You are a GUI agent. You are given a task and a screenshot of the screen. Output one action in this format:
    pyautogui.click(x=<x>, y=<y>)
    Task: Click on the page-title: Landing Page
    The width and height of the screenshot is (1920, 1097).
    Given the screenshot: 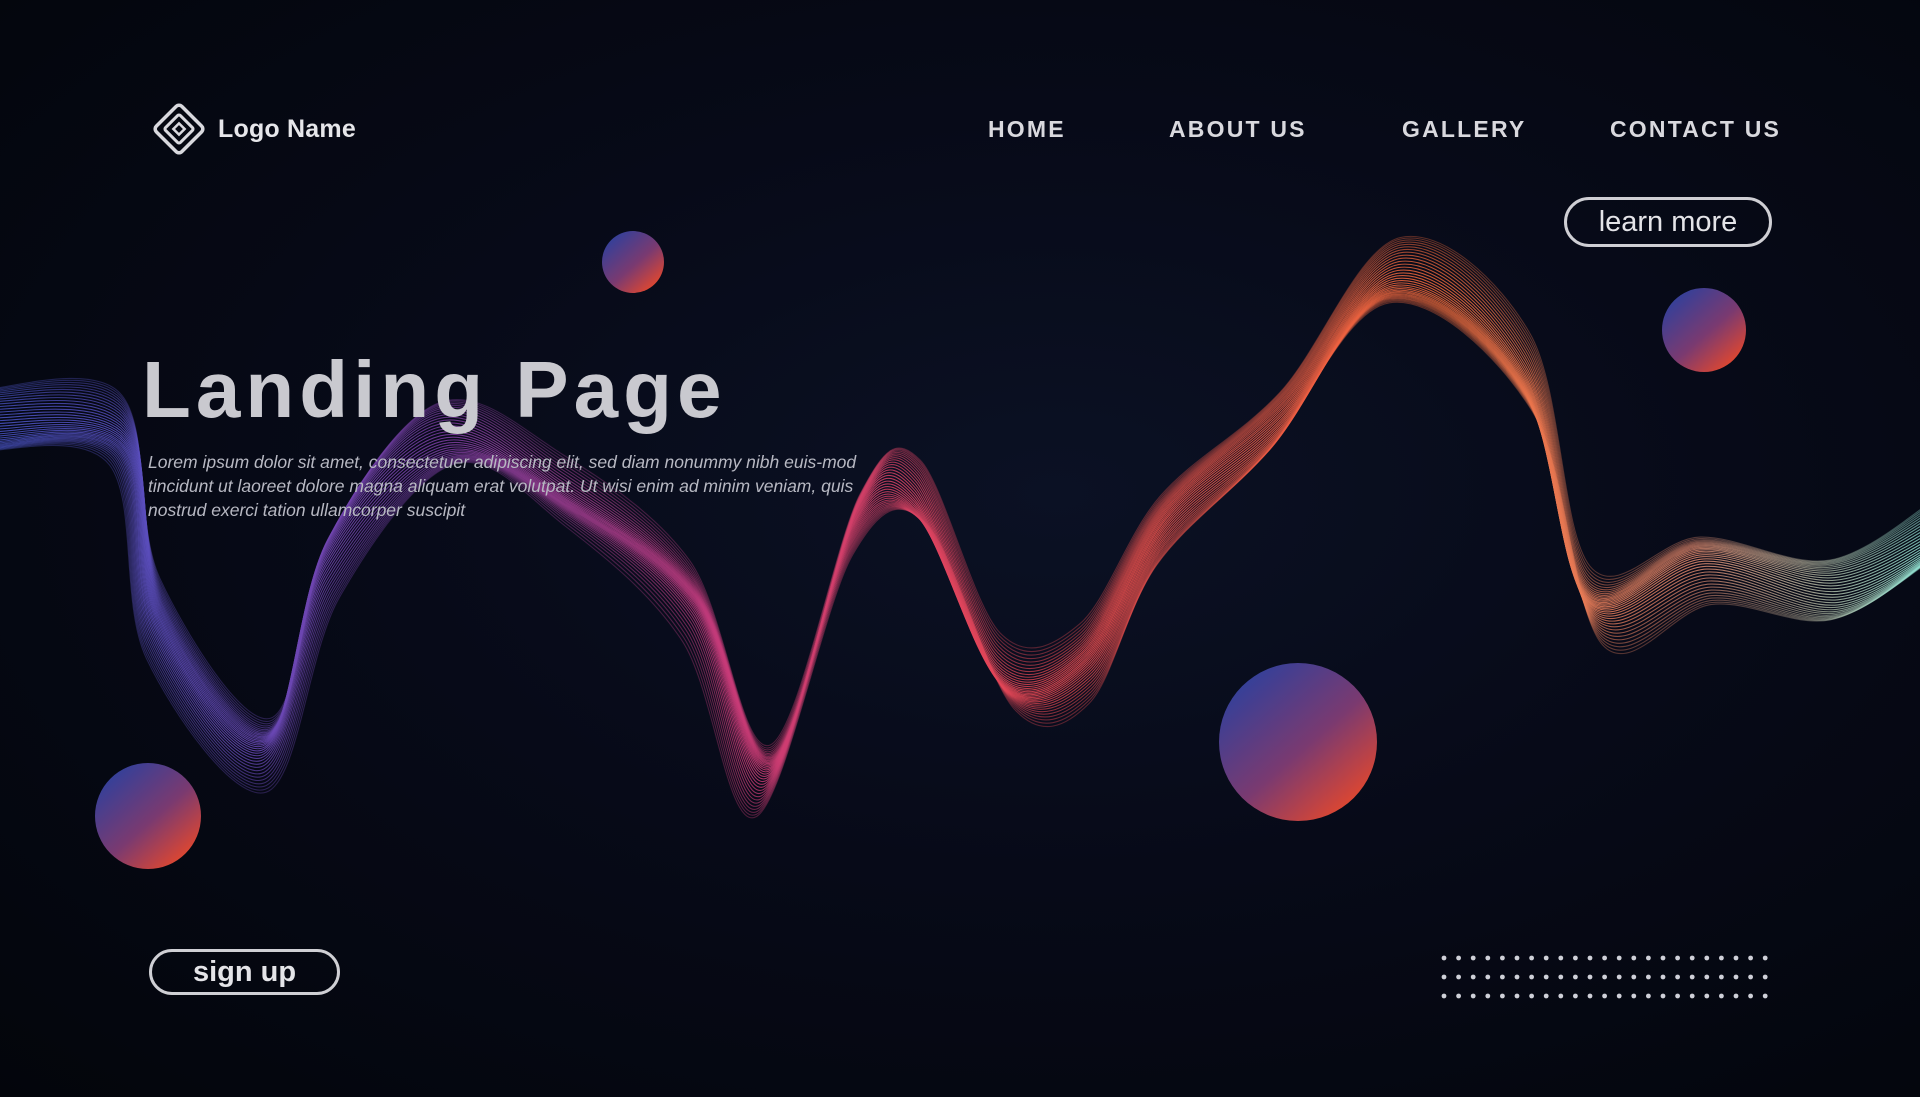 What is the action you would take?
    pyautogui.click(x=434, y=389)
    